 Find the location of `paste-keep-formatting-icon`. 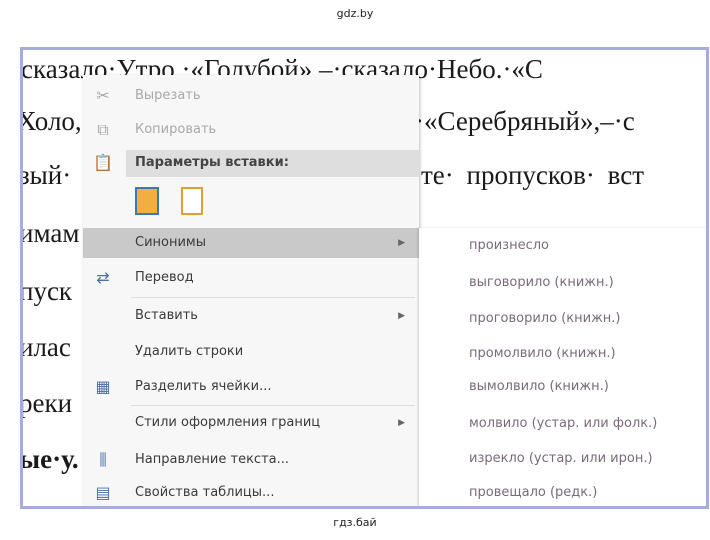

paste-keep-formatting-icon is located at coordinates (147, 201).